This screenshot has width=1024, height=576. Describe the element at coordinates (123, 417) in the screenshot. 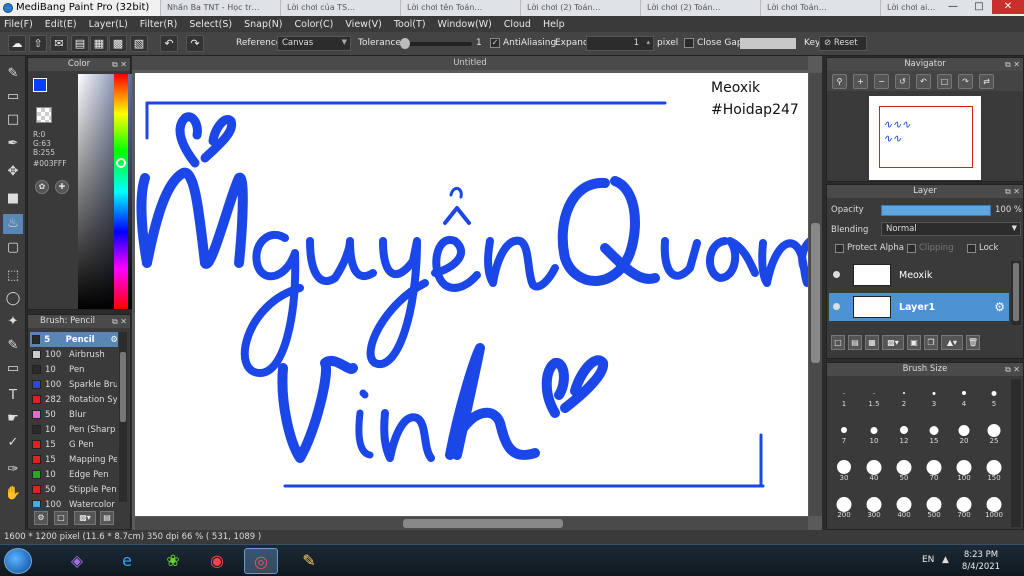

I see `brush-list-scrollbar` at that location.